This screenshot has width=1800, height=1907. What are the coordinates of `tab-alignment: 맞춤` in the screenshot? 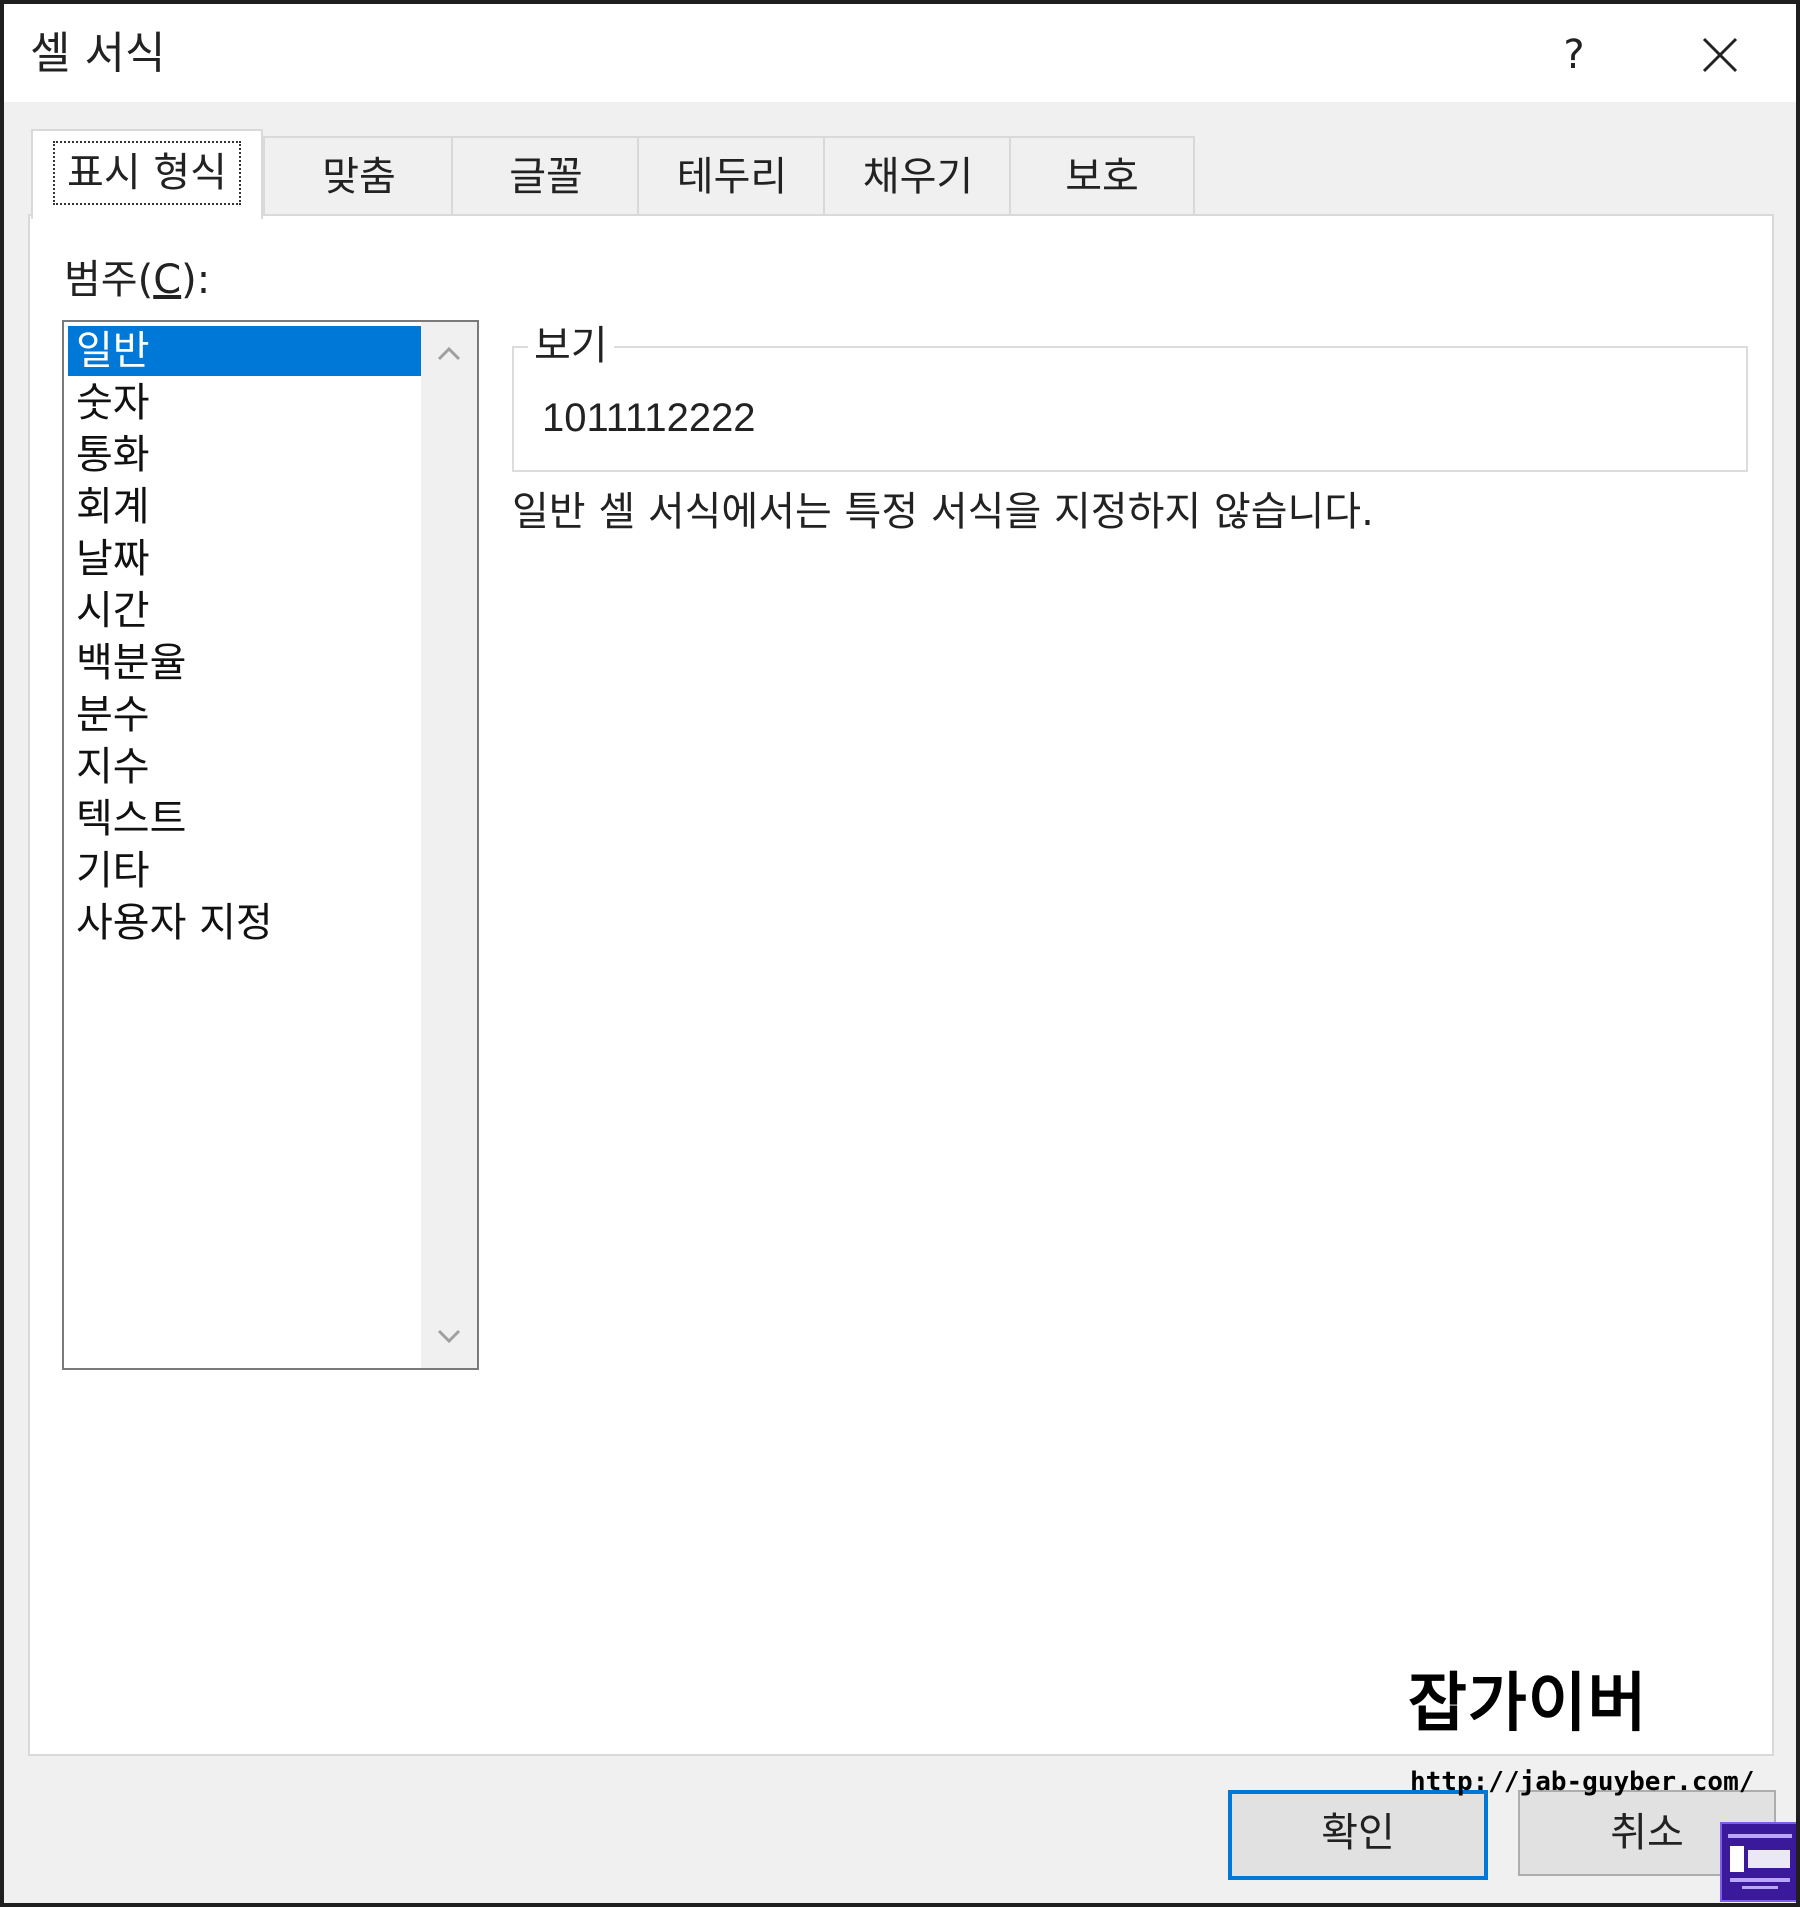 It's located at (359, 176).